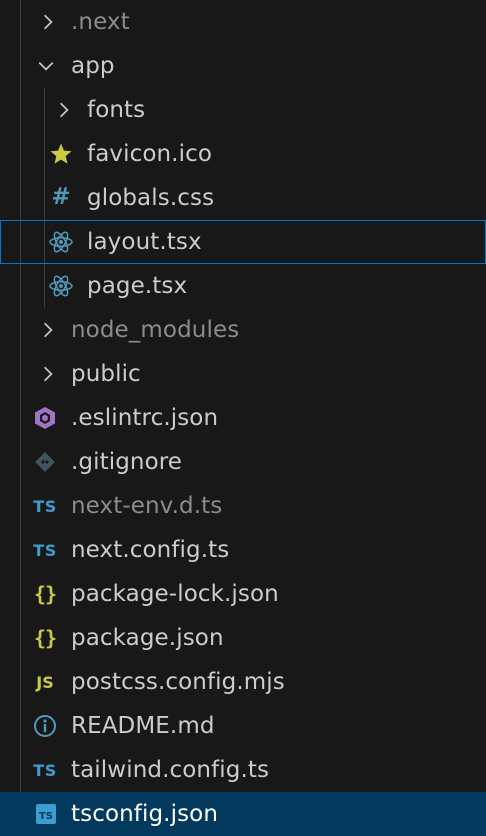 This screenshot has width=486, height=836. I want to click on tree-item-label: package-lock.json, so click(175, 594).